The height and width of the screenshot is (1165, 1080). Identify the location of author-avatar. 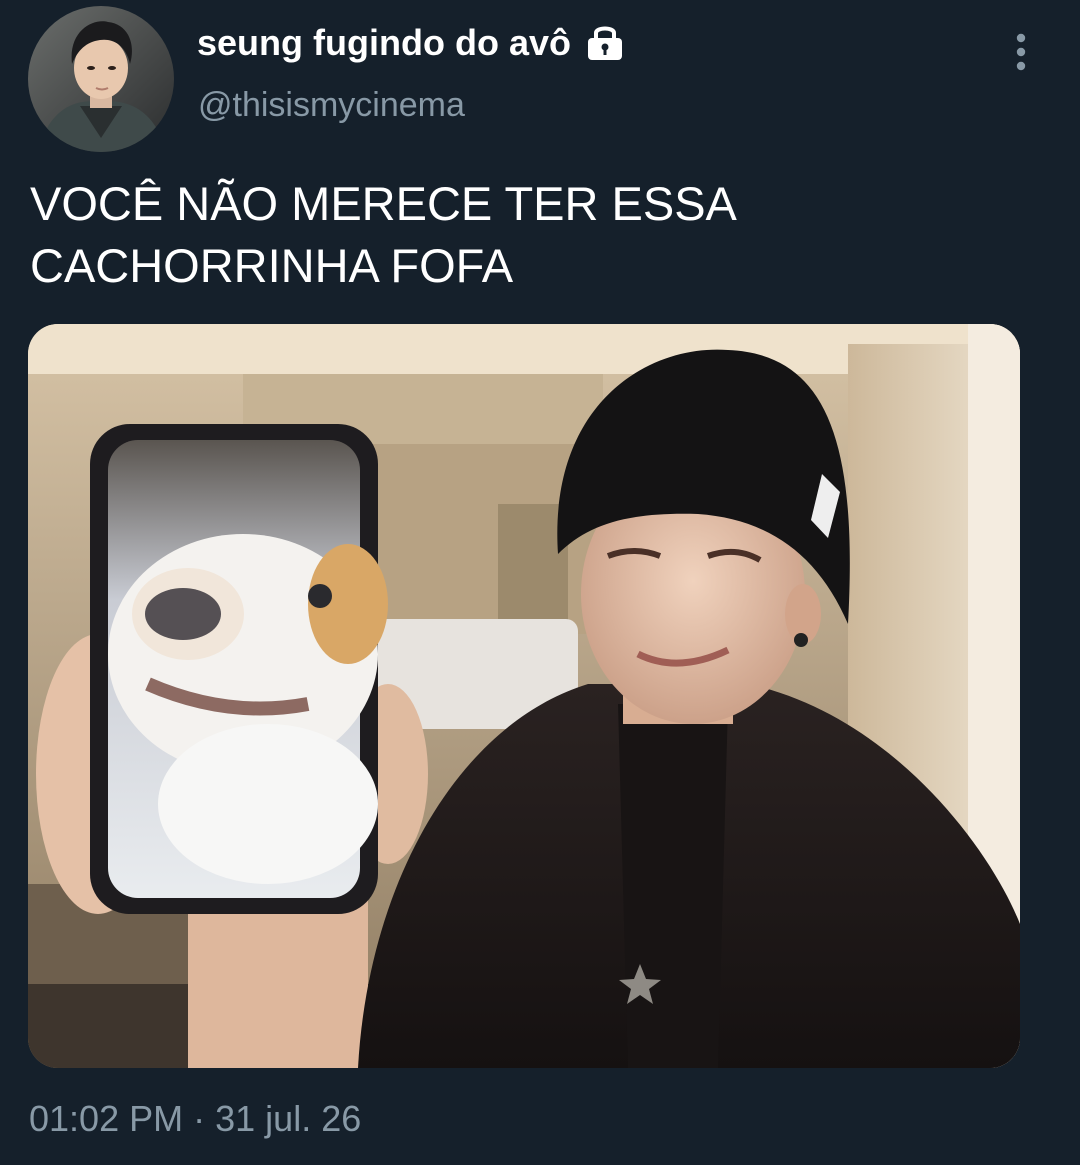
(101, 79).